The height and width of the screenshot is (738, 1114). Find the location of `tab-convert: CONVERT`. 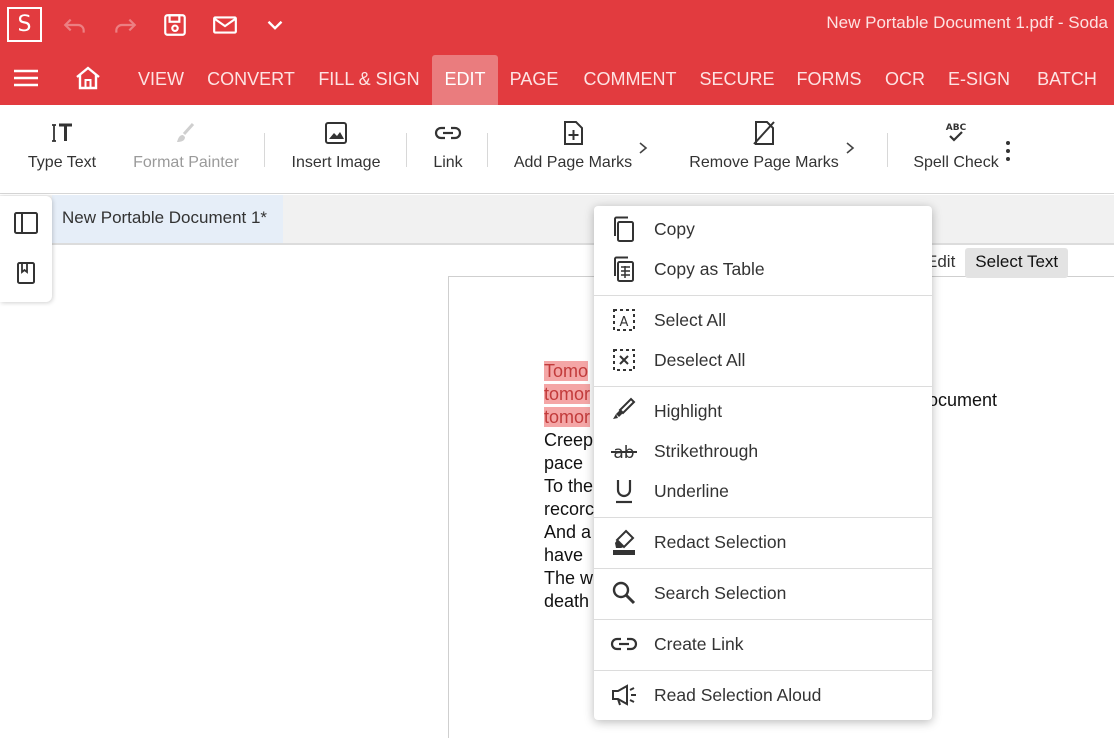

tab-convert: CONVERT is located at coordinates (251, 80).